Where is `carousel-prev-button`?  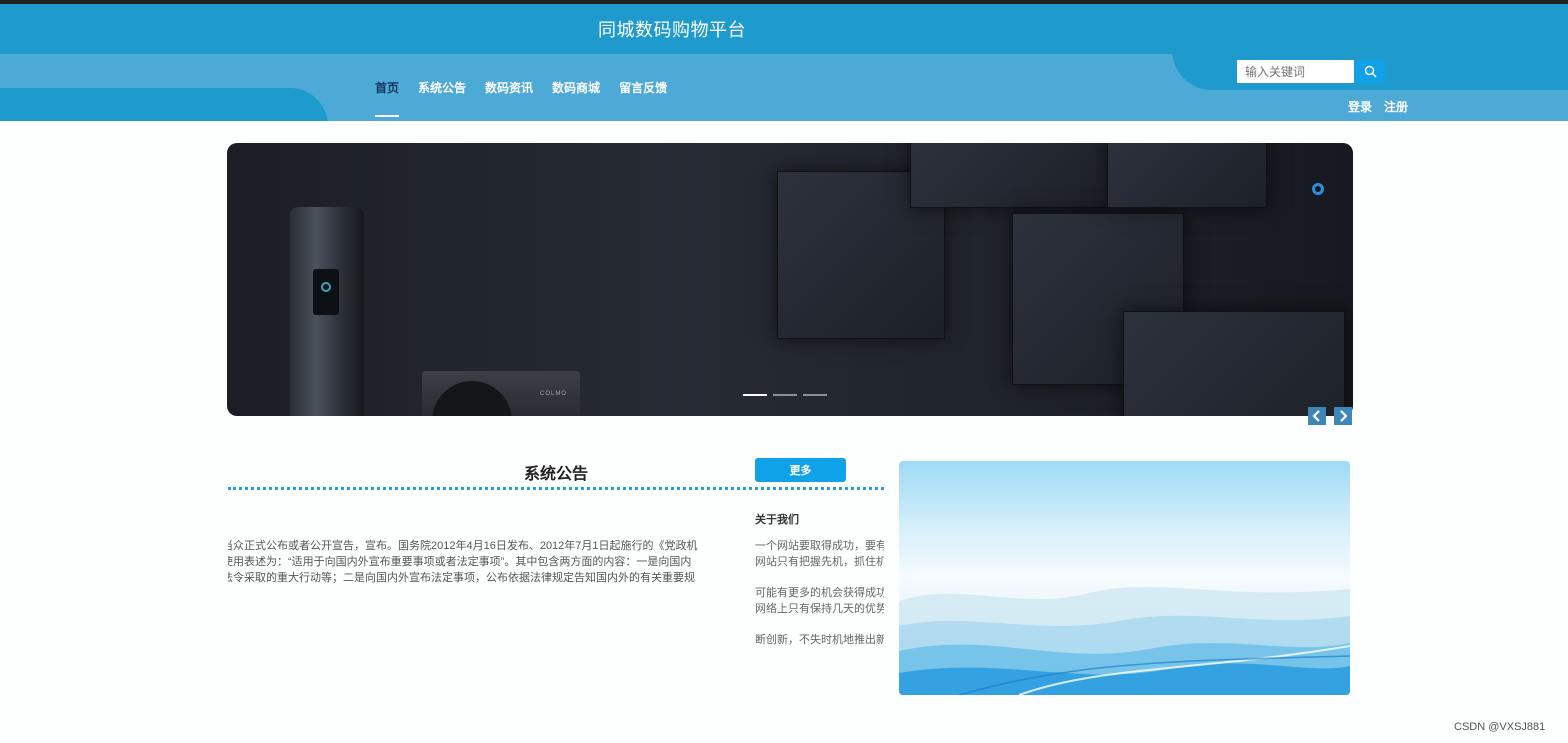 carousel-prev-button is located at coordinates (1317, 416).